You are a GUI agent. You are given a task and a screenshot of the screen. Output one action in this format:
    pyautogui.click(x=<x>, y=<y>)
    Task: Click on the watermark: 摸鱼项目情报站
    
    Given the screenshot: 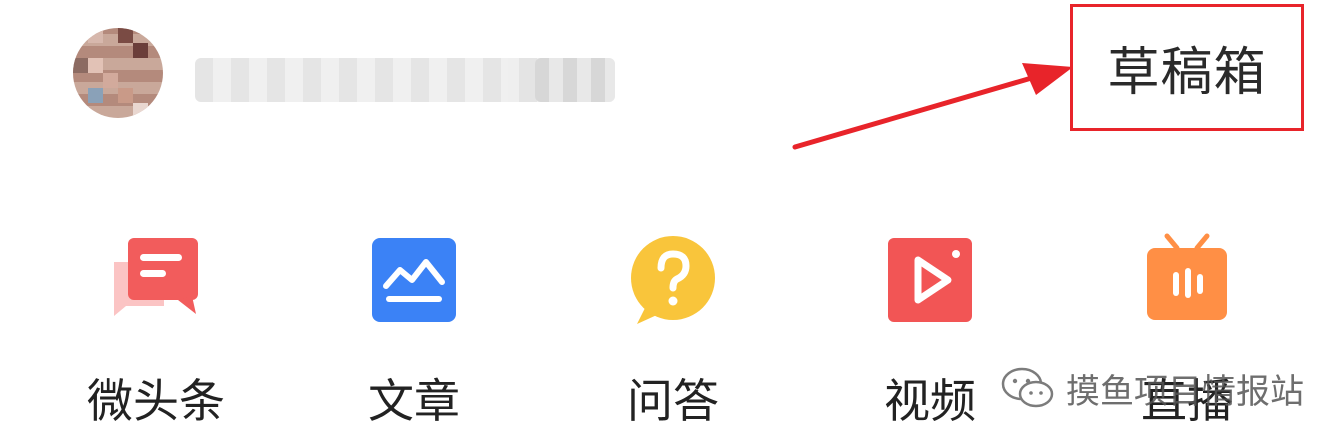 What is the action you would take?
    pyautogui.click(x=1152, y=388)
    